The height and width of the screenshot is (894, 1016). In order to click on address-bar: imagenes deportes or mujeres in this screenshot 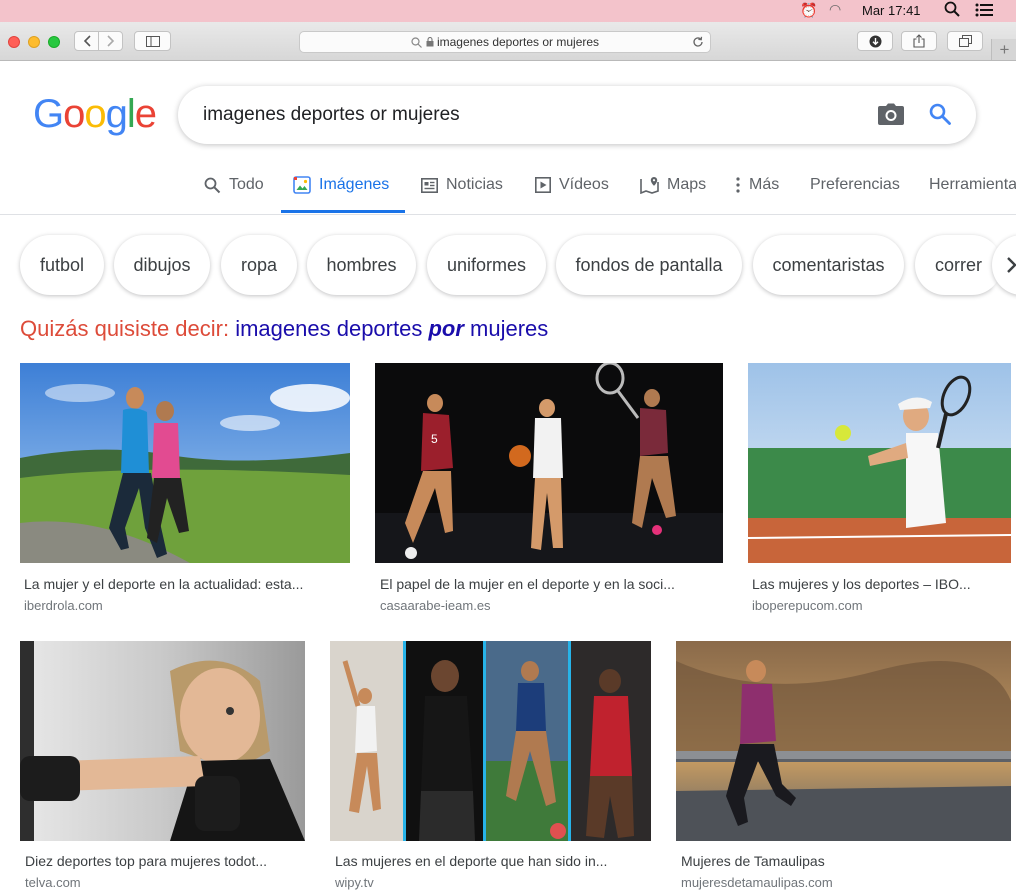, I will do `click(505, 42)`.